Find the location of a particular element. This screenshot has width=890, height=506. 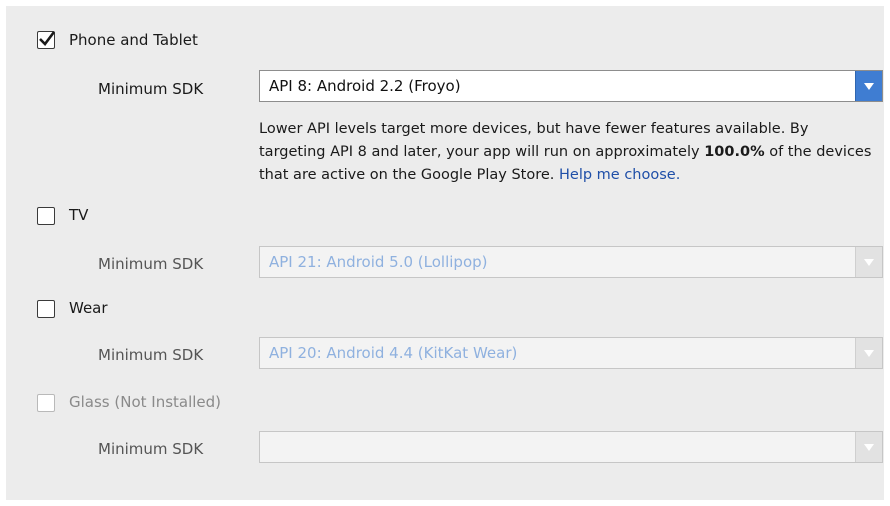

wear-sdk-select: API 20: Android 4.4 (KitKat Wear) is located at coordinates (571, 353).